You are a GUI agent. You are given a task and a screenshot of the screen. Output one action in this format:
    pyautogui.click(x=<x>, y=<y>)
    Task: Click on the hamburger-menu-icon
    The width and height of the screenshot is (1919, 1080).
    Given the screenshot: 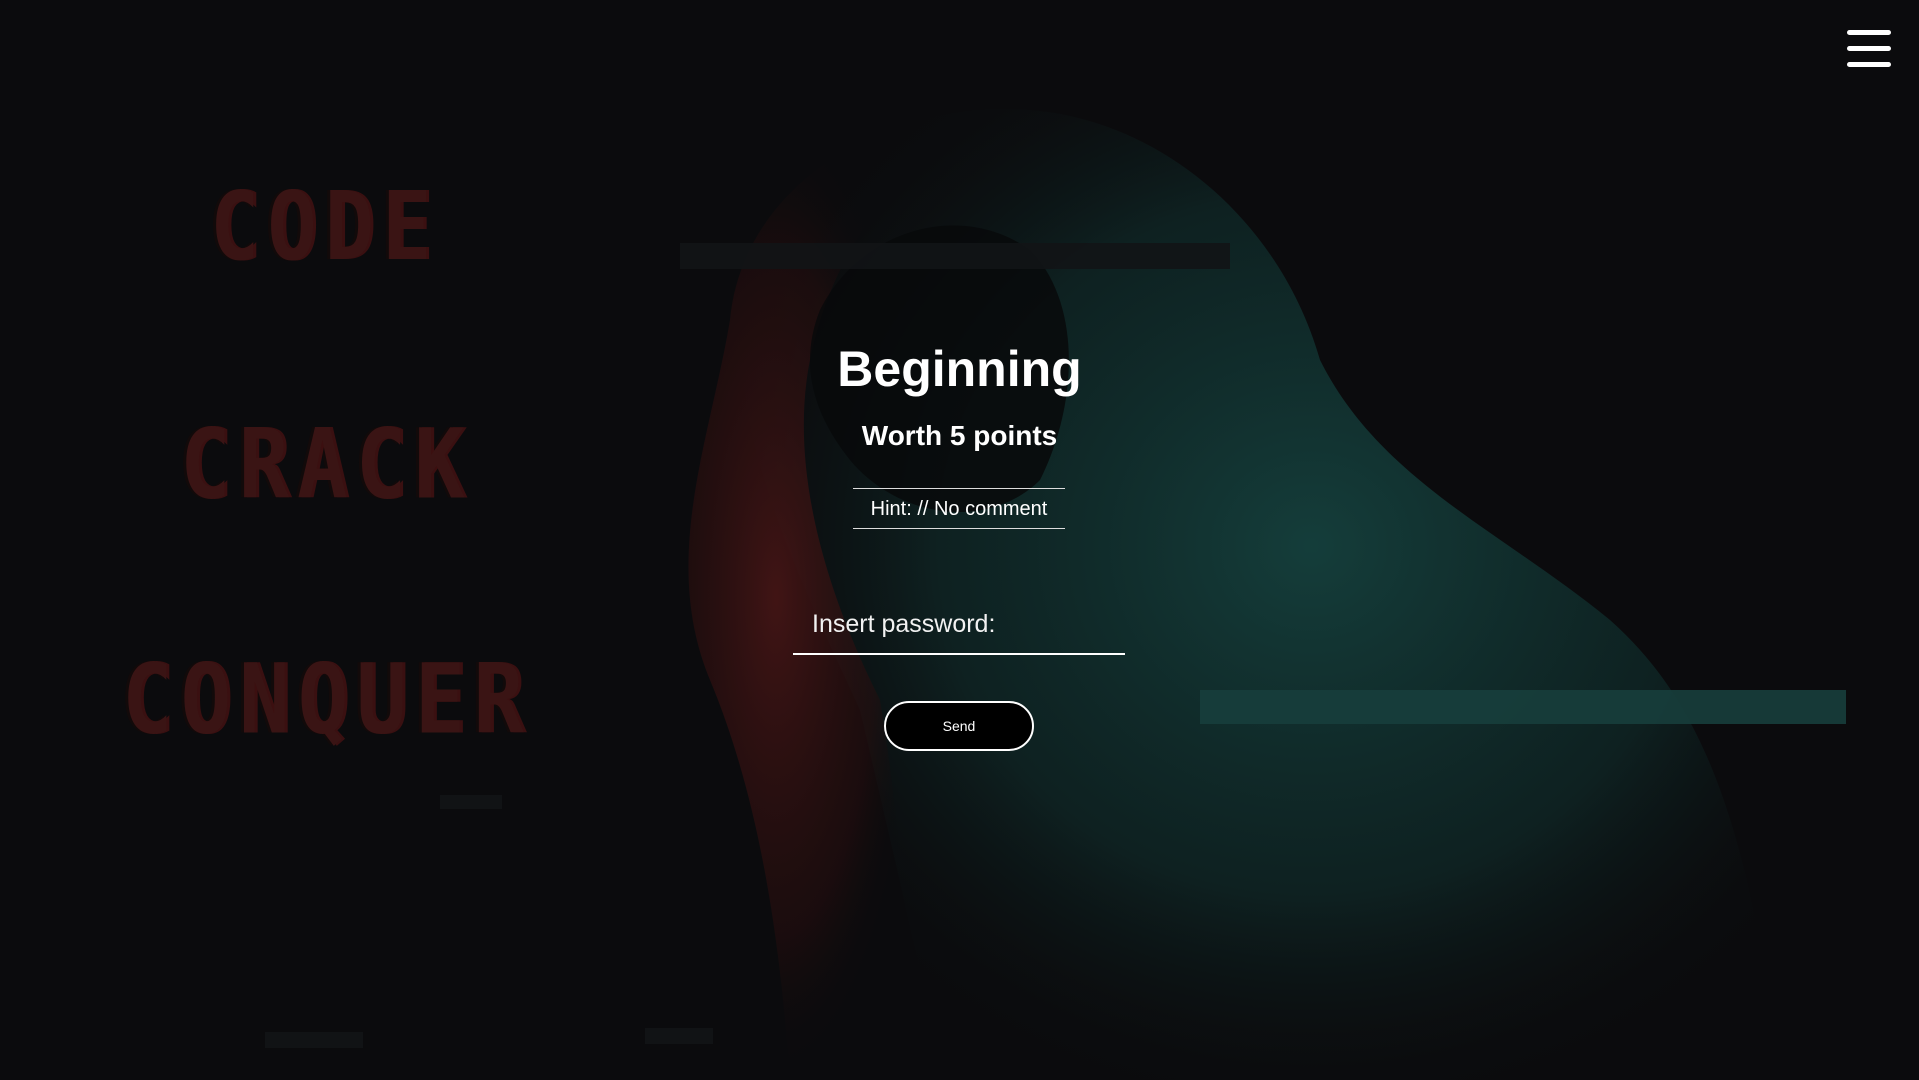 What is the action you would take?
    pyautogui.click(x=1869, y=49)
    